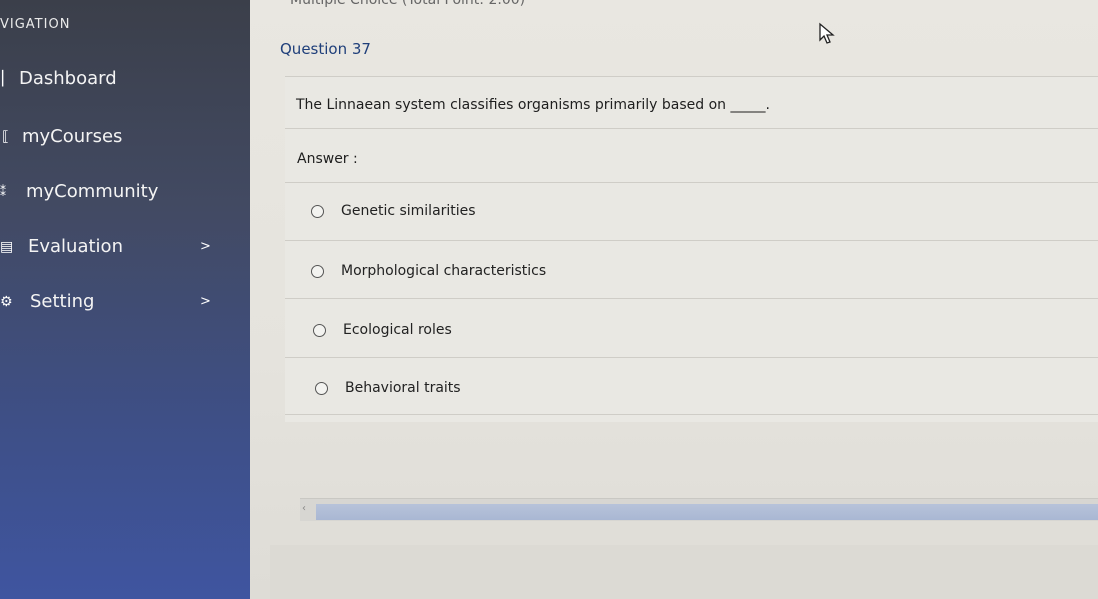  Describe the element at coordinates (7, 78) in the screenshot. I see `dashboard-icon: ▏` at that location.